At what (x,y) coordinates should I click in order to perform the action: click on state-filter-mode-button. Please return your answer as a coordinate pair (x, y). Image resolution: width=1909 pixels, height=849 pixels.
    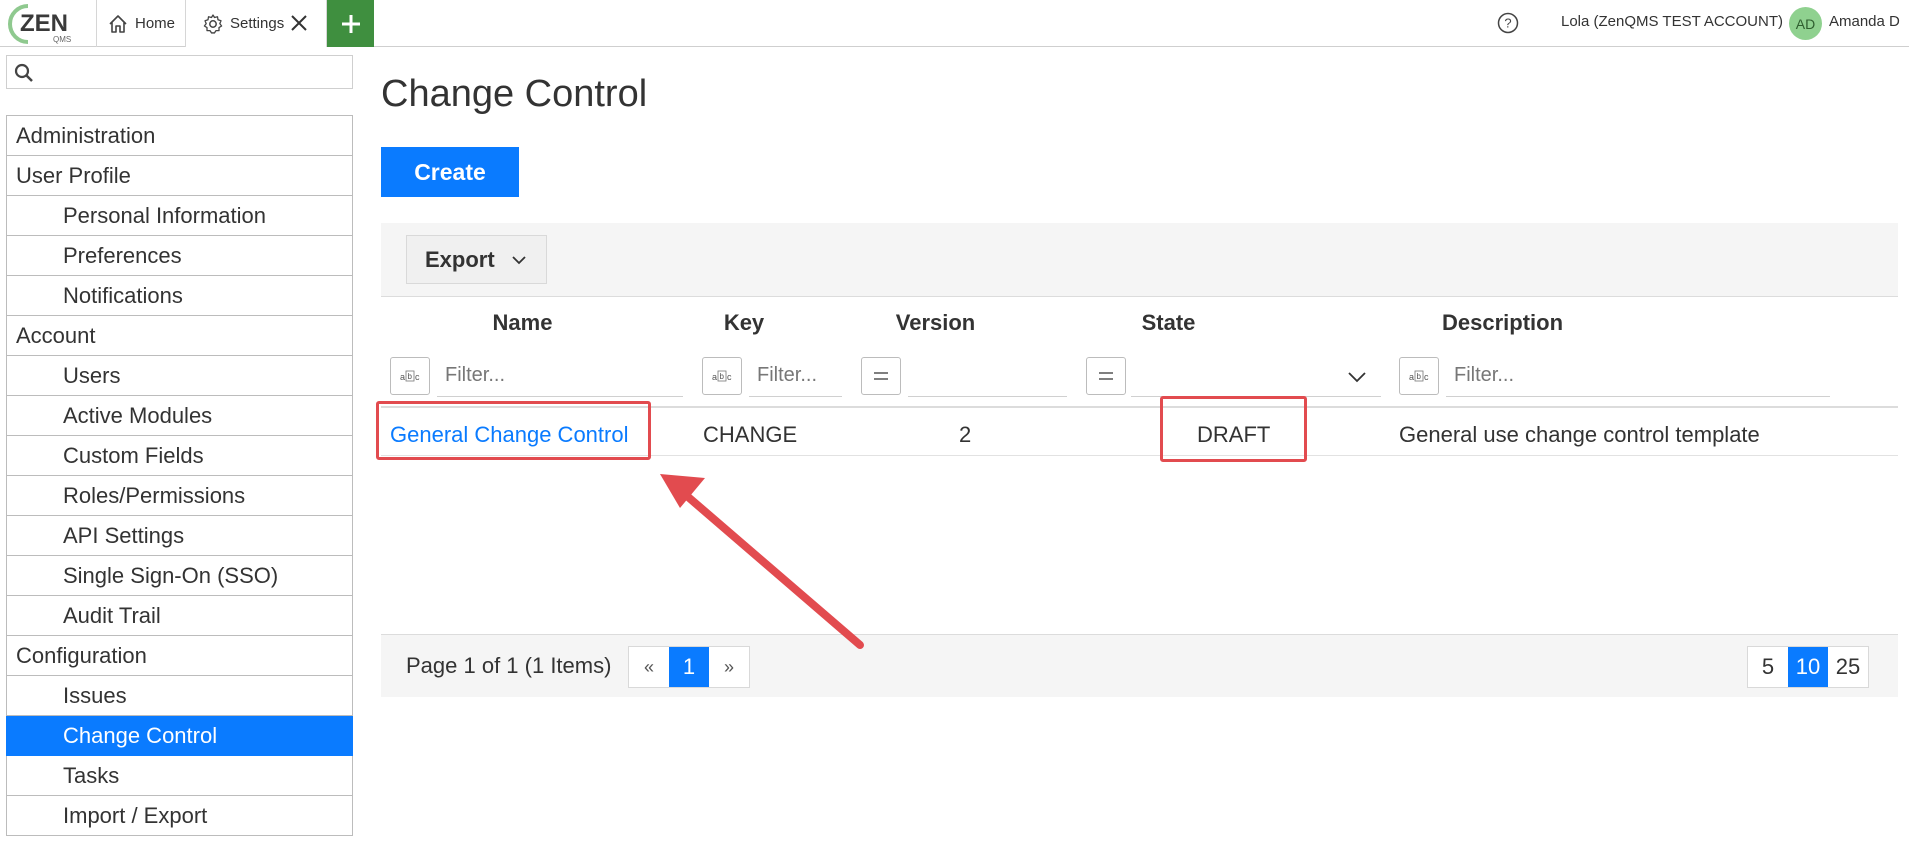
    Looking at the image, I should click on (1106, 376).